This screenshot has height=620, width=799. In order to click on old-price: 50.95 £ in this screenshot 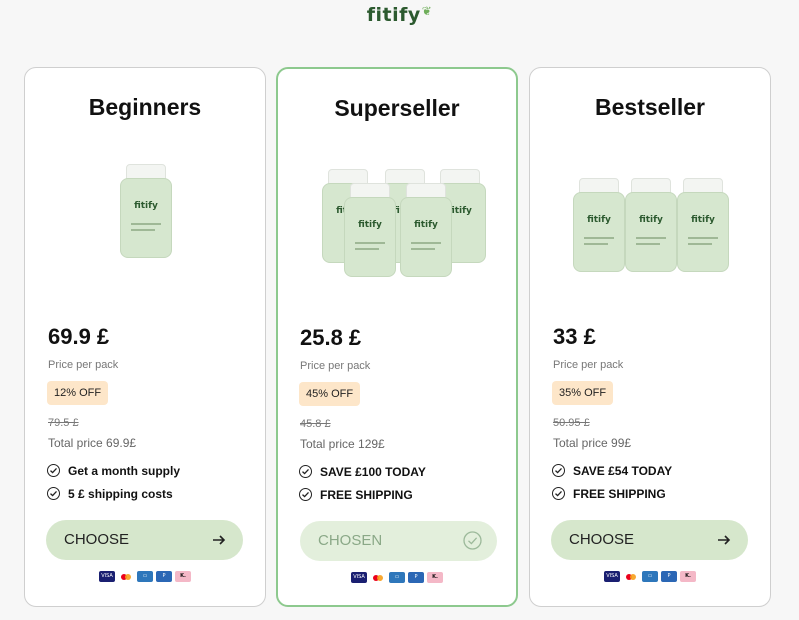, I will do `click(571, 423)`.